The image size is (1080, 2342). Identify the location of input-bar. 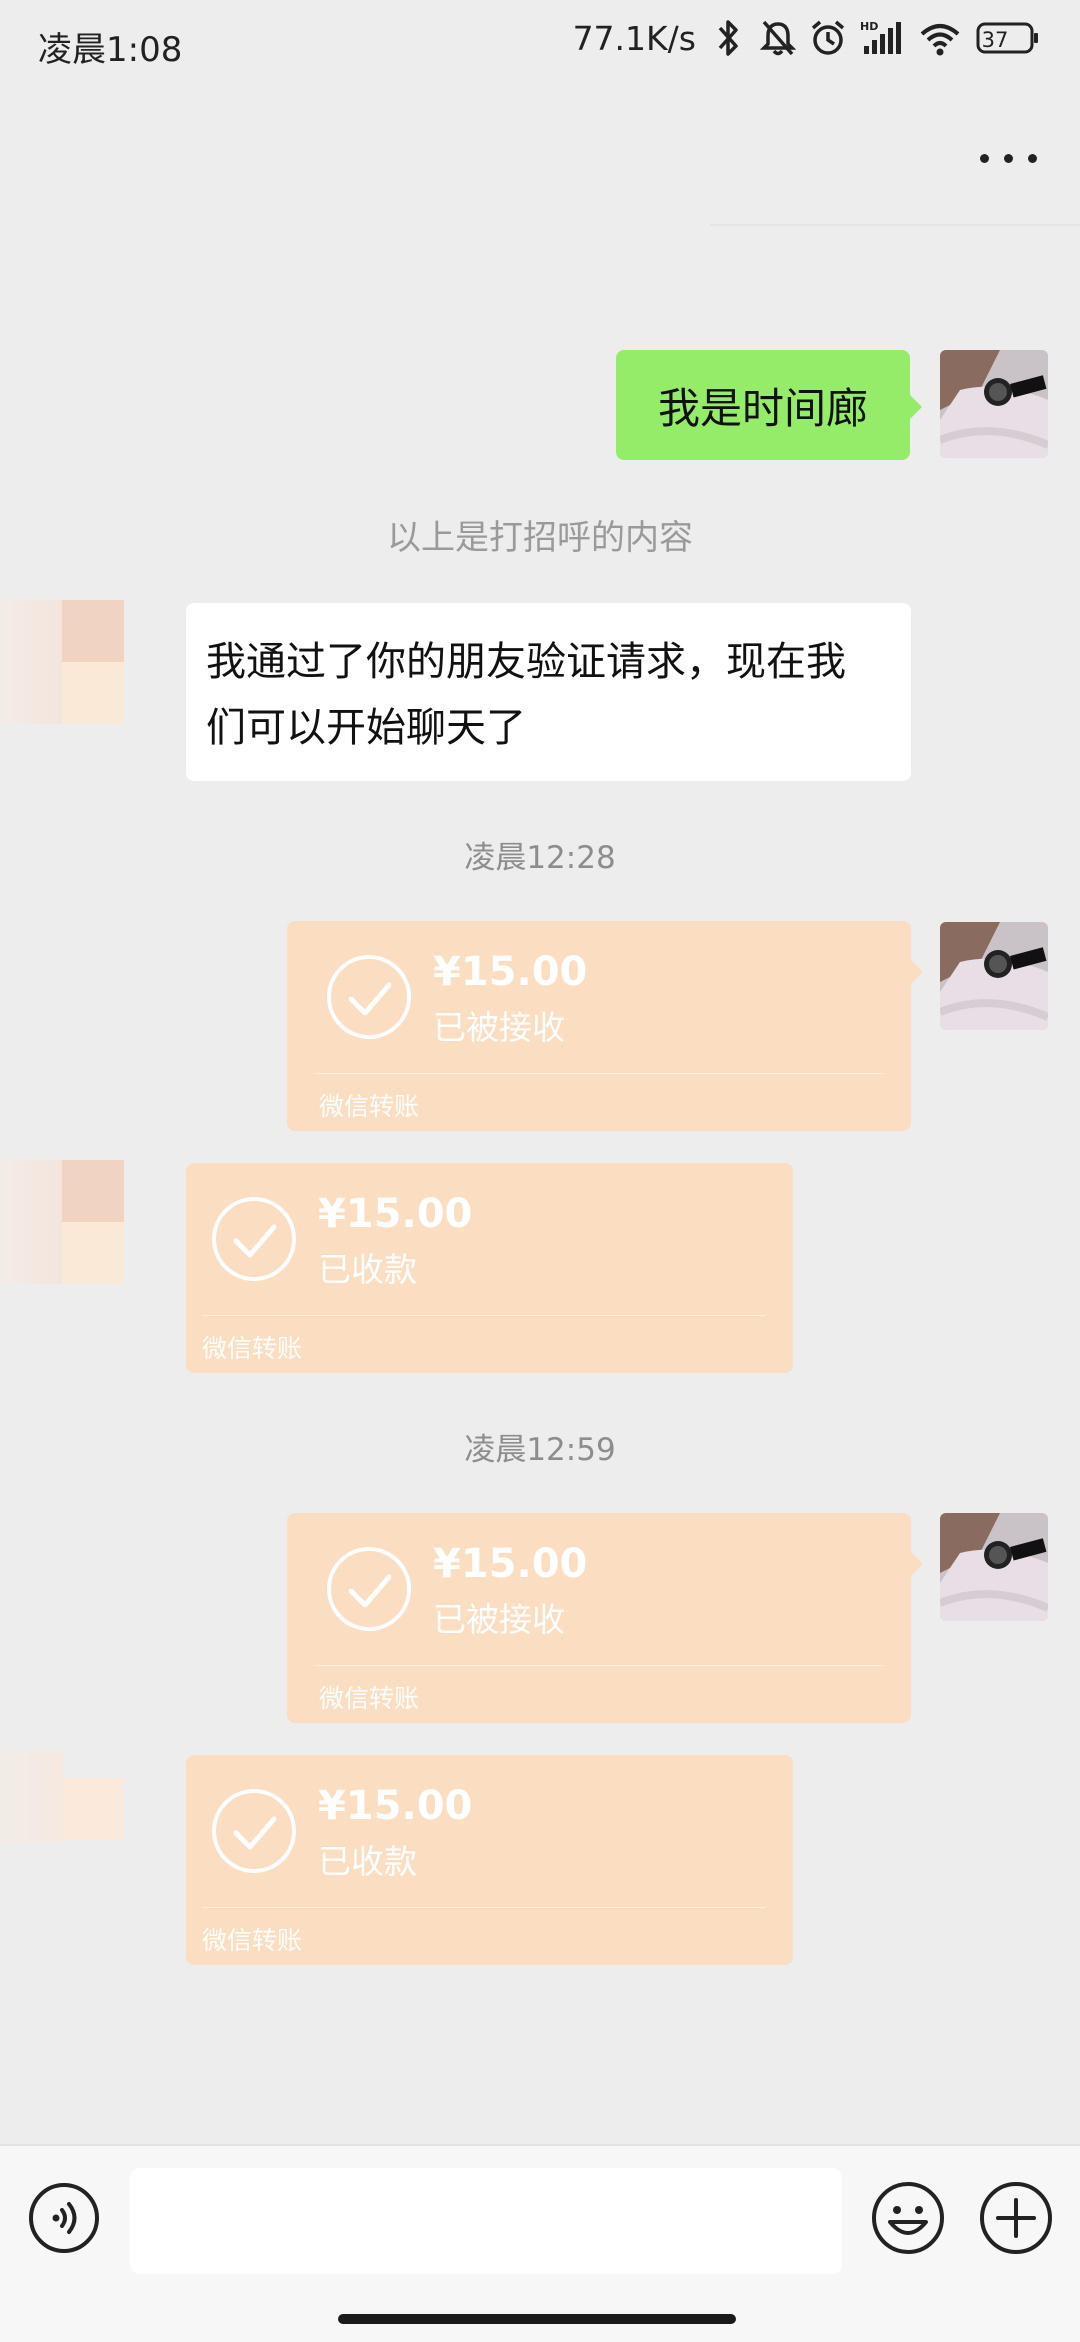
(540, 2243).